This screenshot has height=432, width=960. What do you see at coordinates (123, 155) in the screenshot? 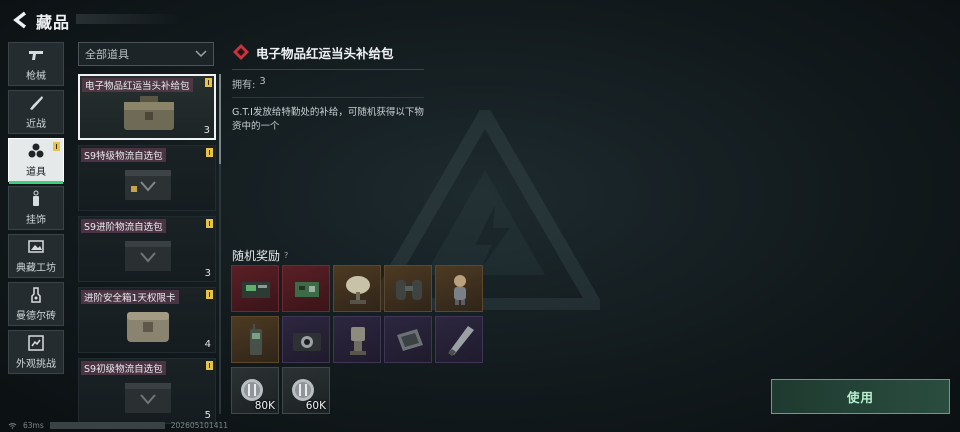
I see `item-name: S9特级物流自选包` at bounding box center [123, 155].